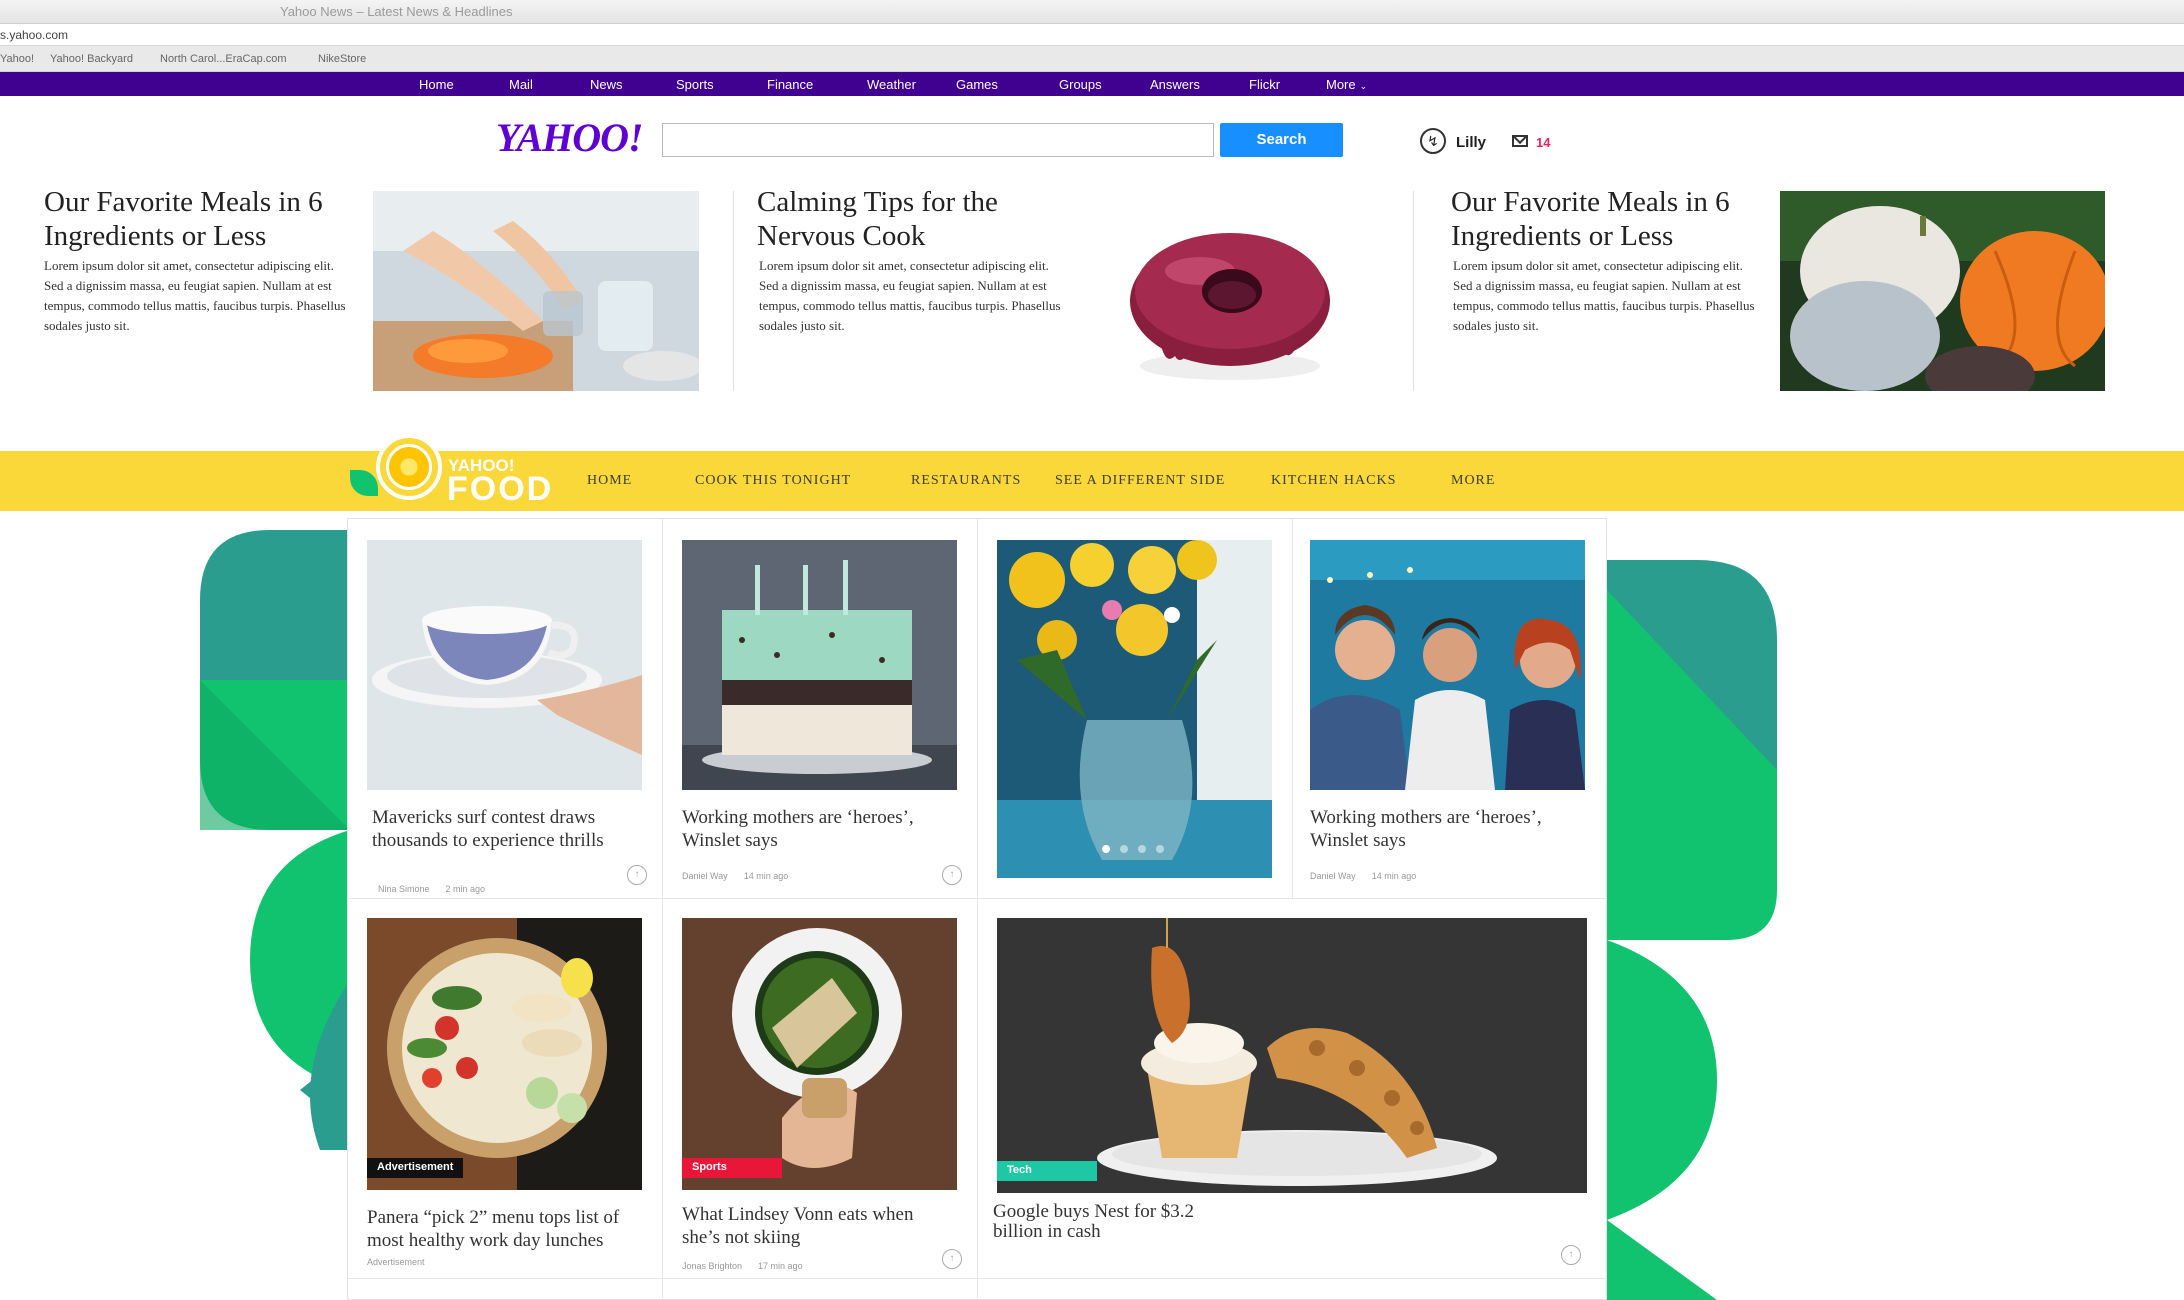 The image size is (2184, 1300). Describe the element at coordinates (1047, 1171) in the screenshot. I see `tag-tech: Tech` at that location.